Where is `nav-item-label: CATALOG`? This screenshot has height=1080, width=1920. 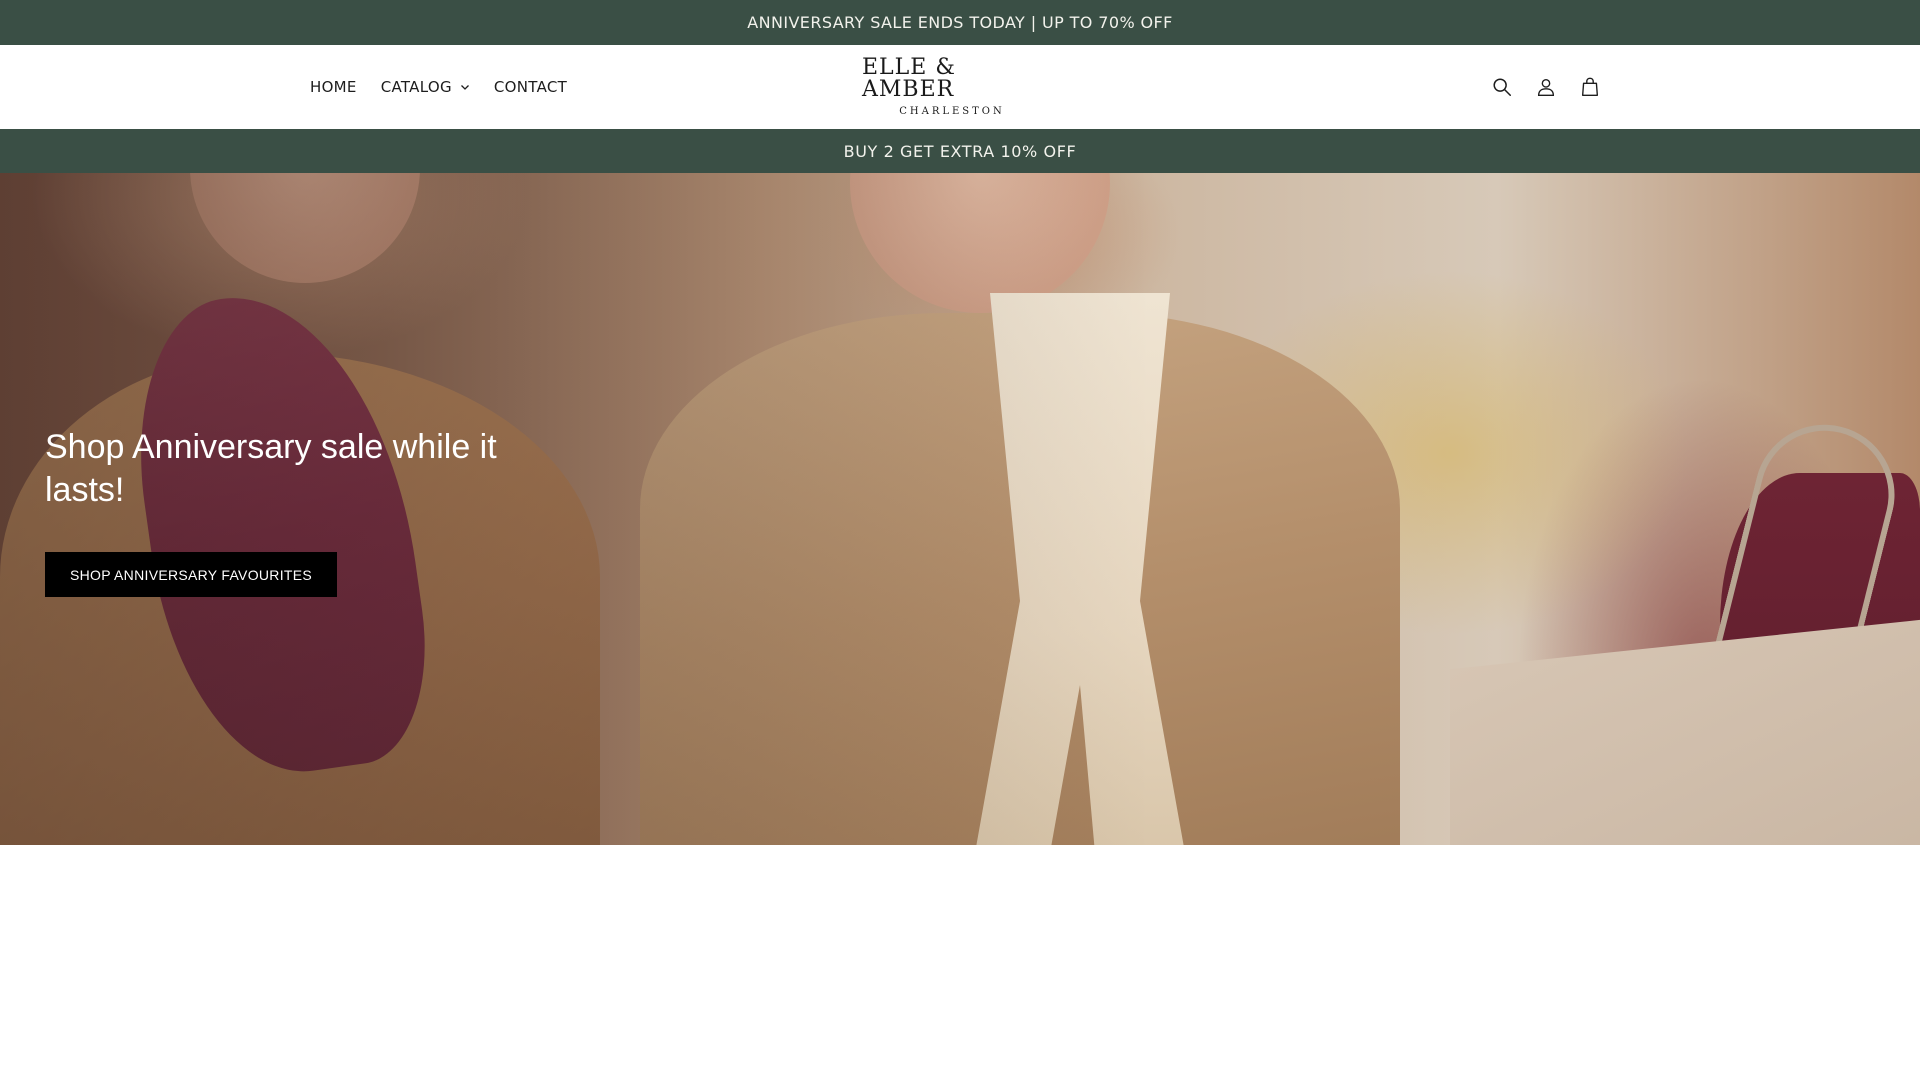 nav-item-label: CATALOG is located at coordinates (416, 87).